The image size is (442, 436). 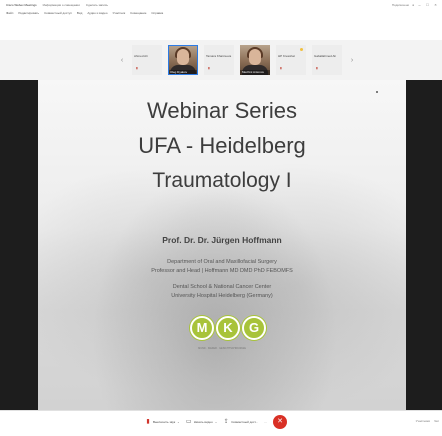 I want to click on start-video-label: Начать видео, so click(x=203, y=422).